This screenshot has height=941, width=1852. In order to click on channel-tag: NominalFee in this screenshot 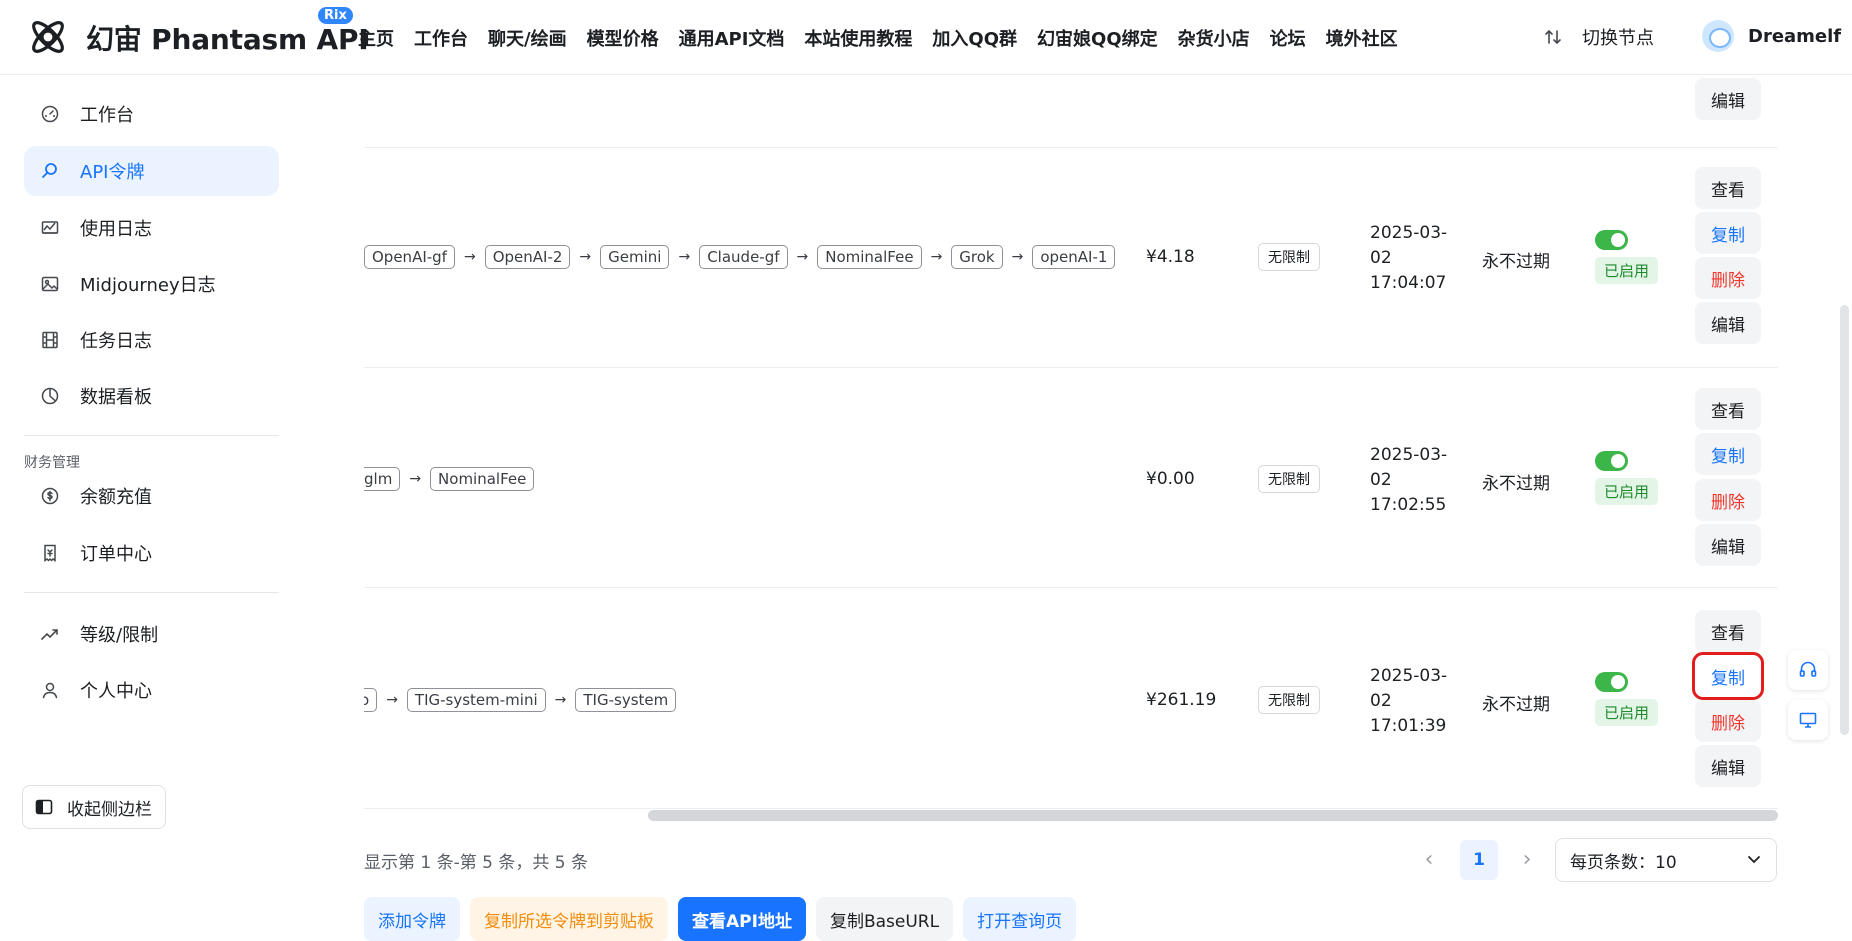, I will do `click(869, 257)`.